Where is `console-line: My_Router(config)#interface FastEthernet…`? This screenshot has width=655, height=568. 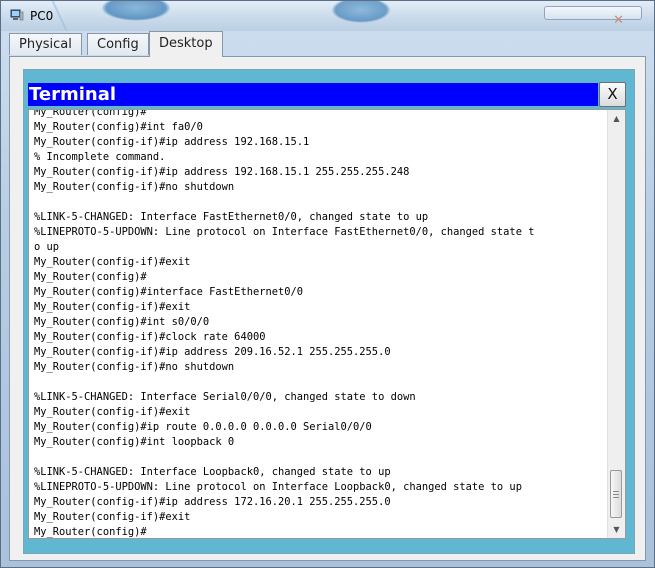
console-line: My_Router(config)#interface FastEthernet… is located at coordinates (168, 292).